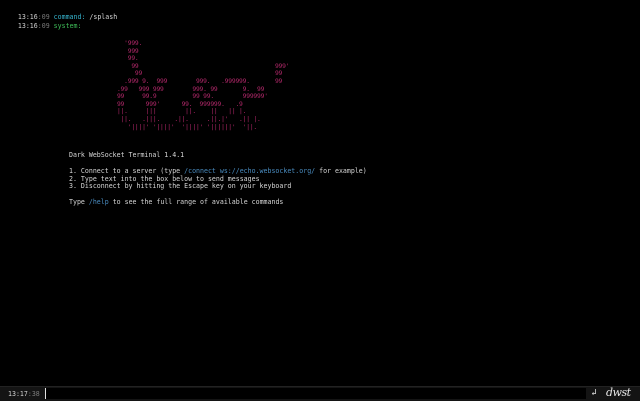 The width and height of the screenshot is (640, 401). I want to click on timestamp-seconds: :09, so click(43, 26).